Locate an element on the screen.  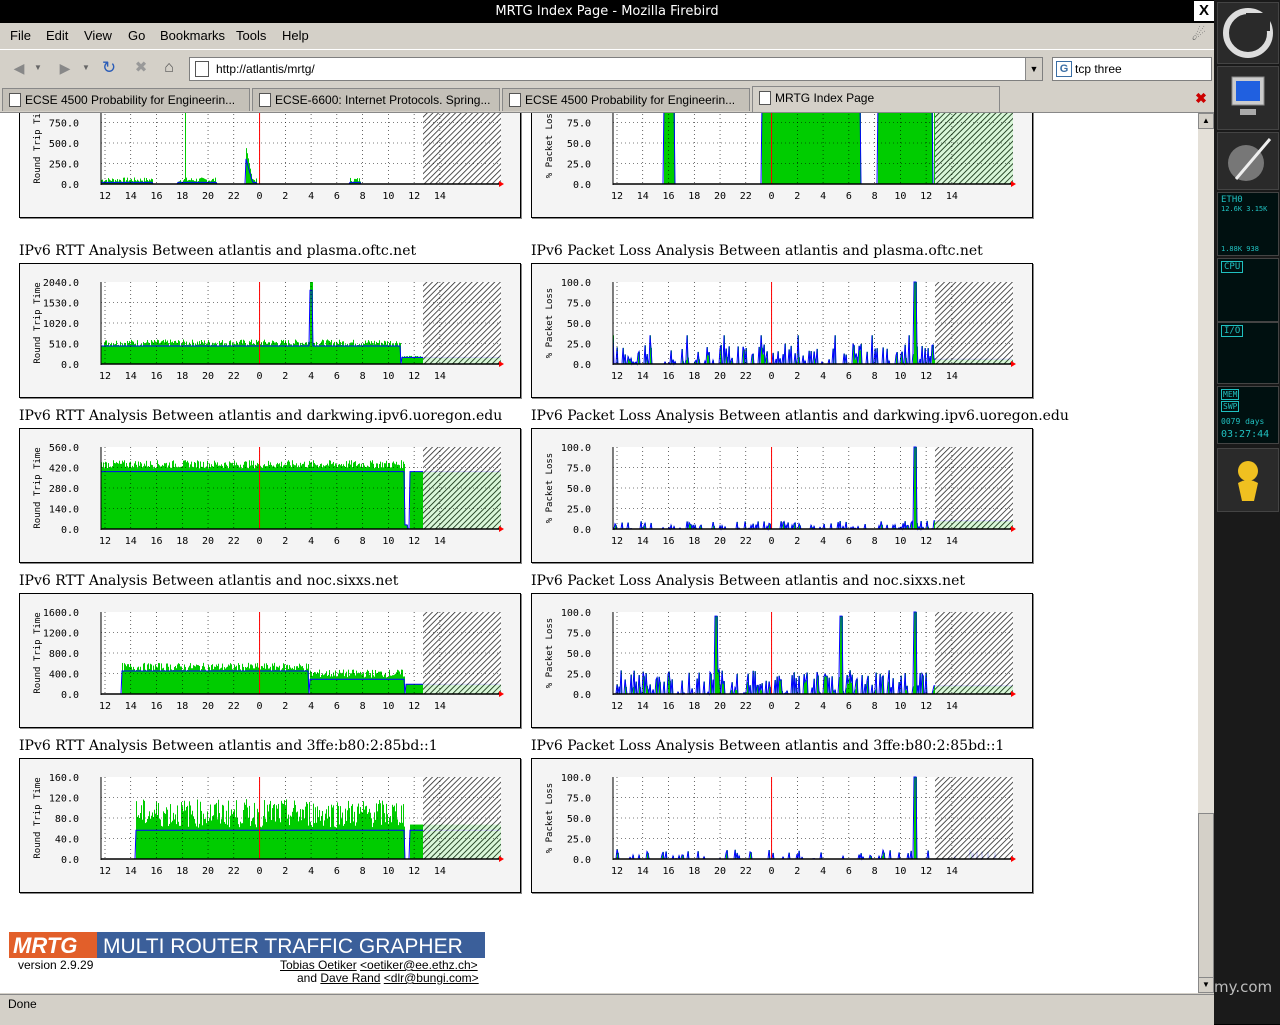
menu-view: View is located at coordinates (98, 35).